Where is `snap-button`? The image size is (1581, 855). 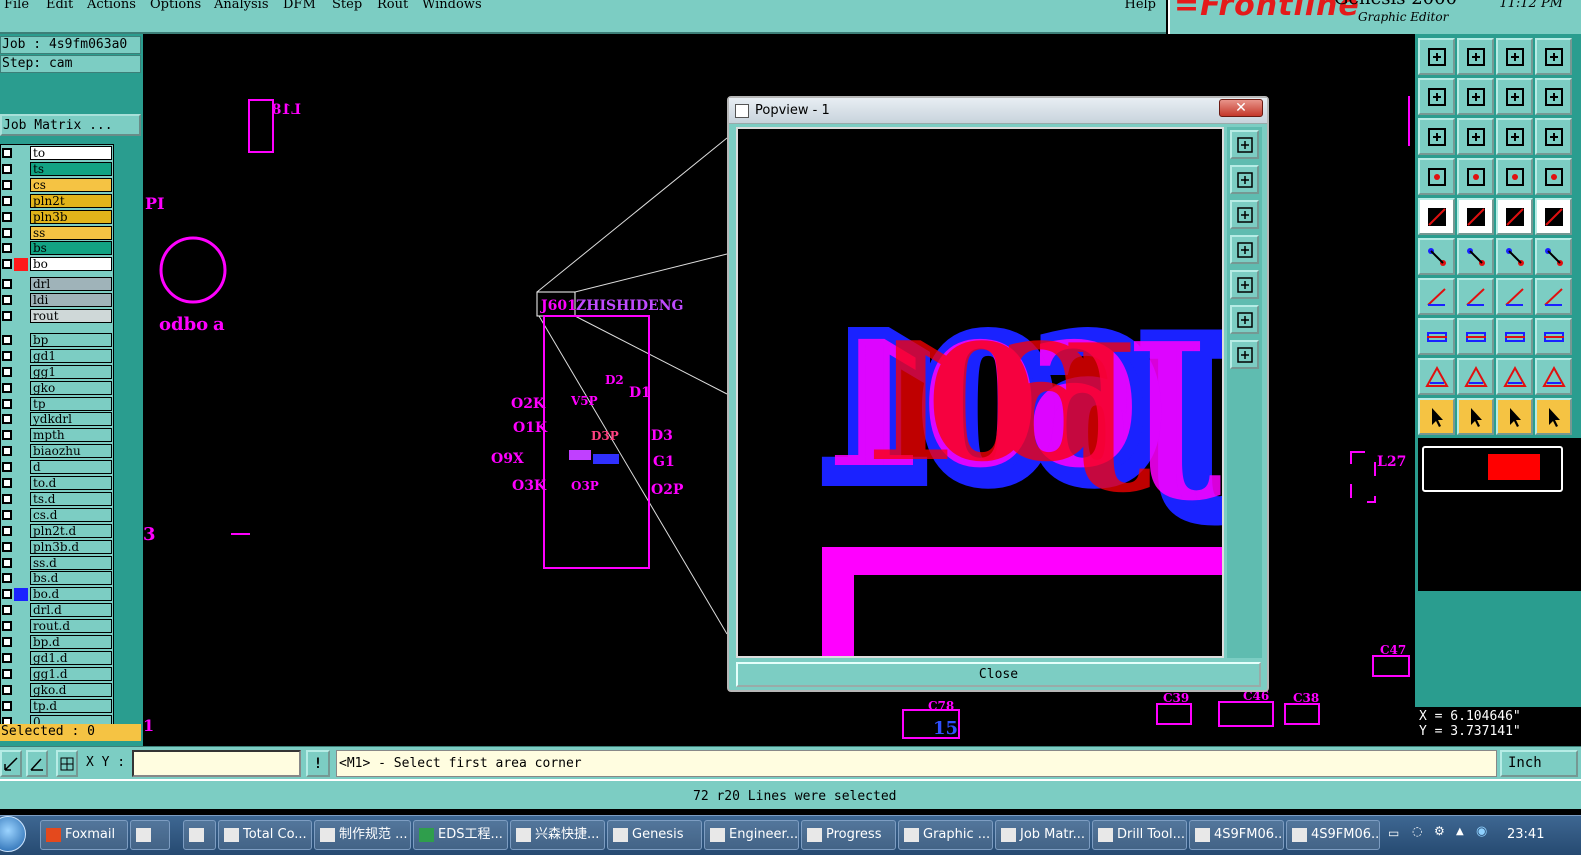 snap-button is located at coordinates (1514, 336).